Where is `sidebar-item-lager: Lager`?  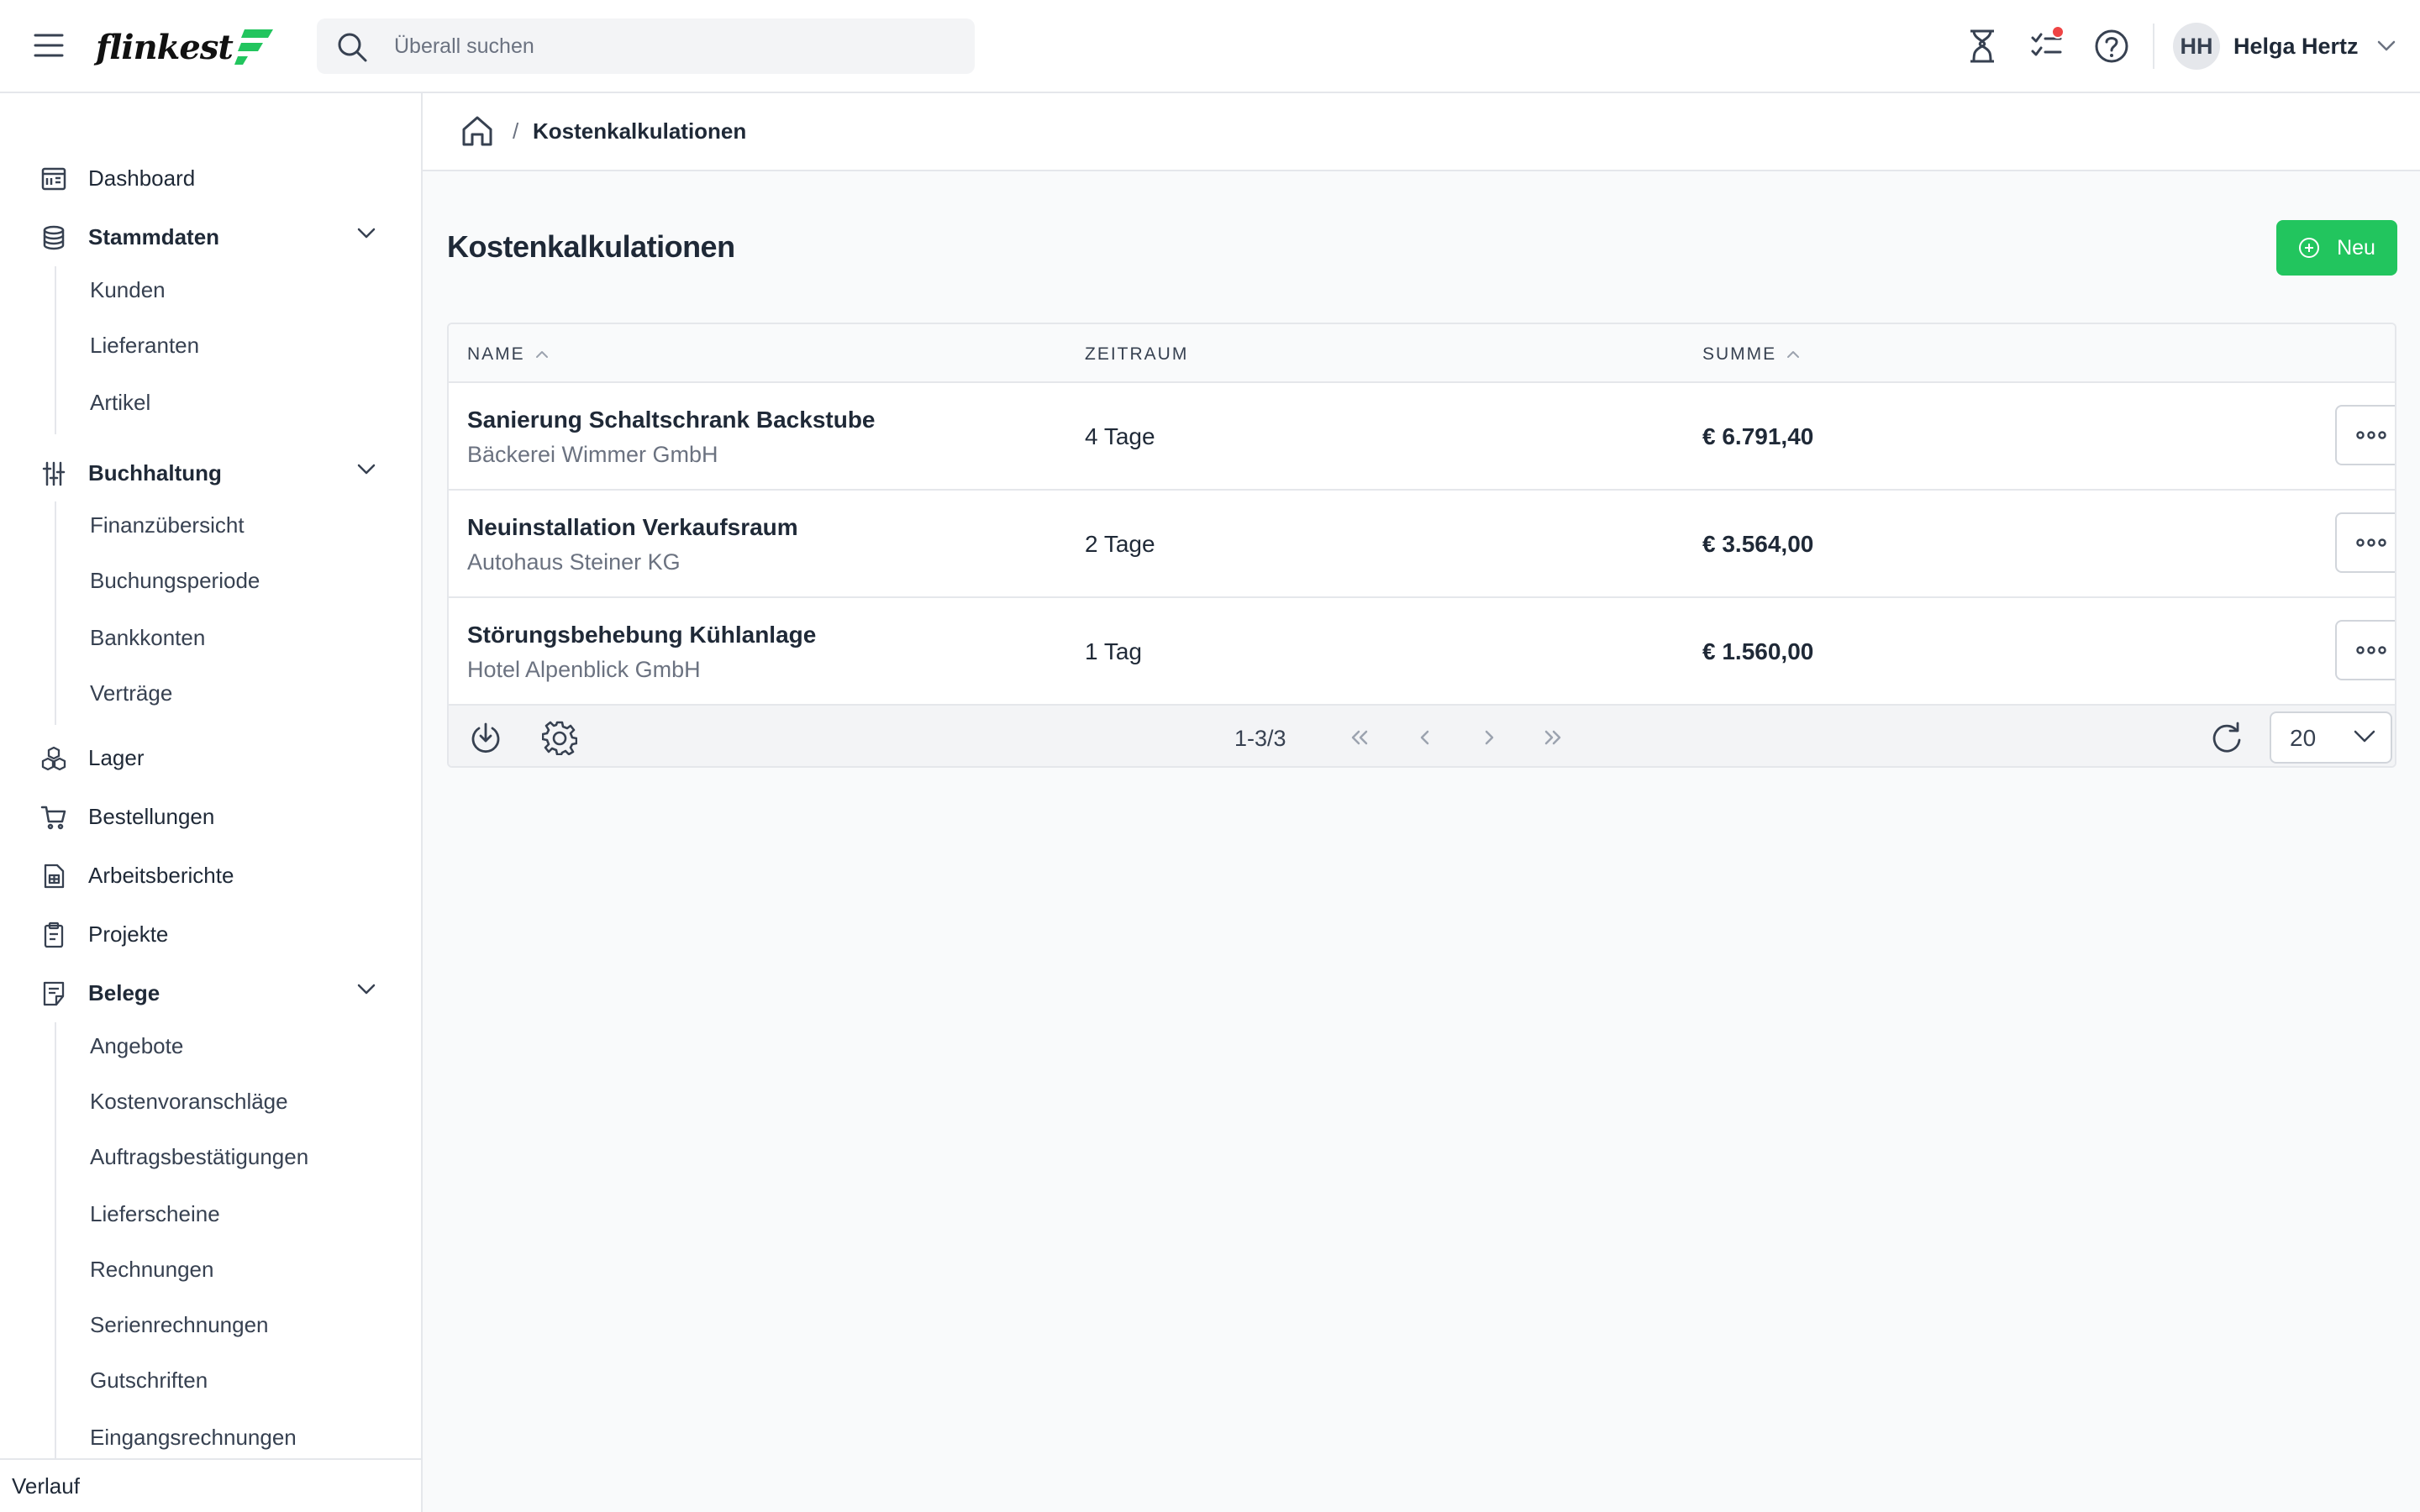 sidebar-item-lager: Lager is located at coordinates (210, 757).